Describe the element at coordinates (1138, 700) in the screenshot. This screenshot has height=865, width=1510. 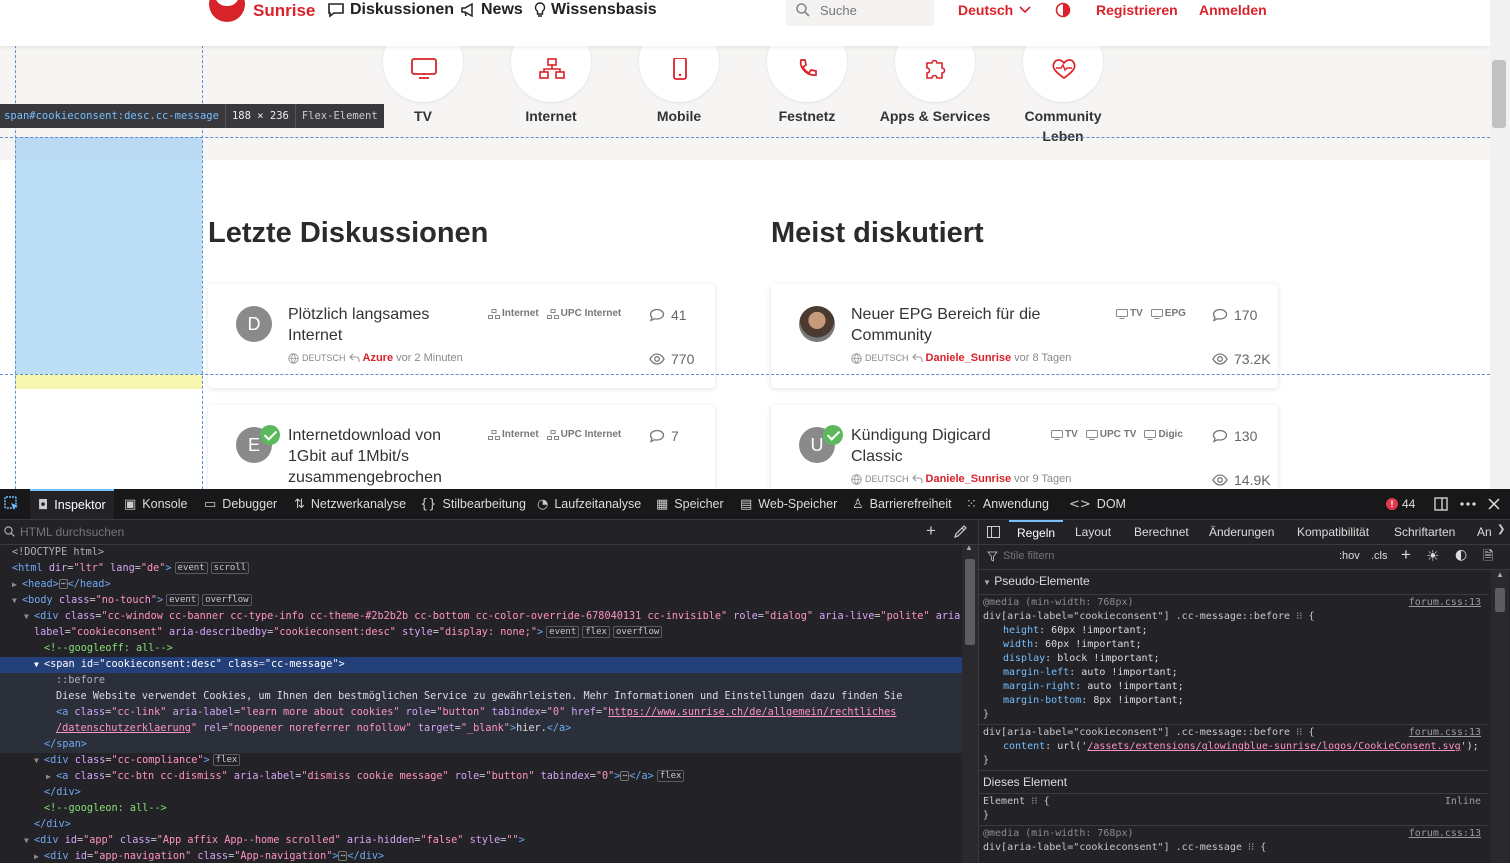
I see `css-value: 8px !important;` at that location.